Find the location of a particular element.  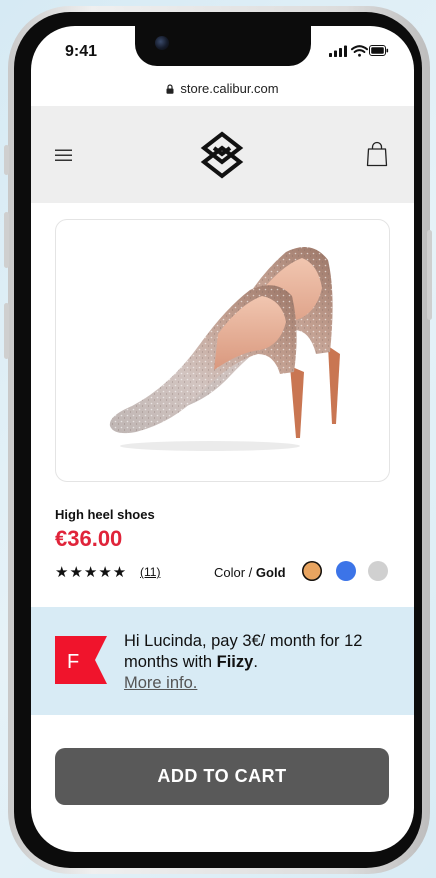

signal-icon is located at coordinates (338, 51).